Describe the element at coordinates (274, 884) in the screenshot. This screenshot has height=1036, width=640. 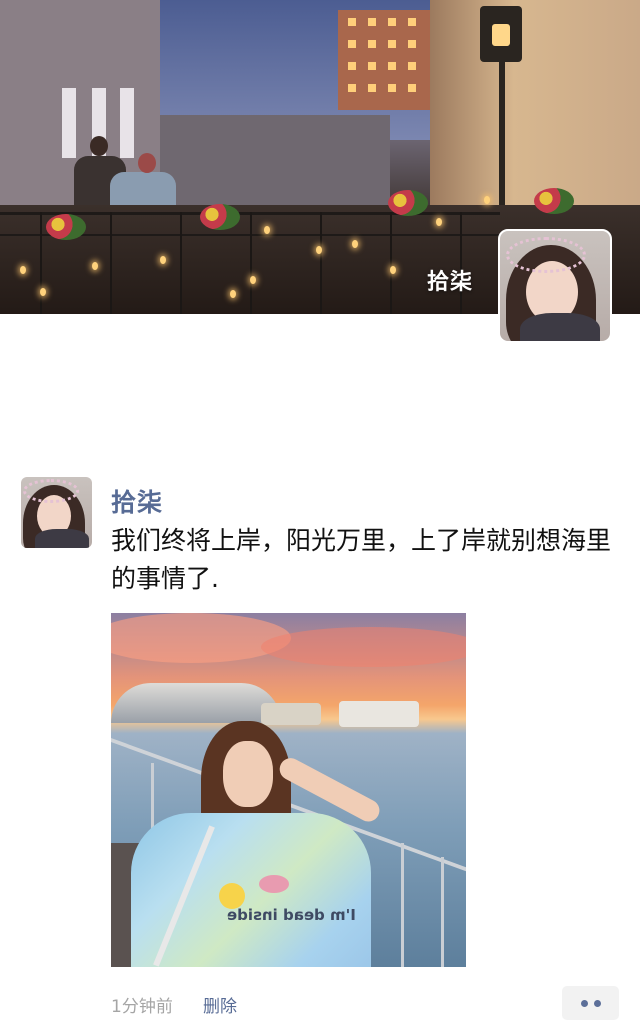
I see `dolphin-print-icon` at that location.